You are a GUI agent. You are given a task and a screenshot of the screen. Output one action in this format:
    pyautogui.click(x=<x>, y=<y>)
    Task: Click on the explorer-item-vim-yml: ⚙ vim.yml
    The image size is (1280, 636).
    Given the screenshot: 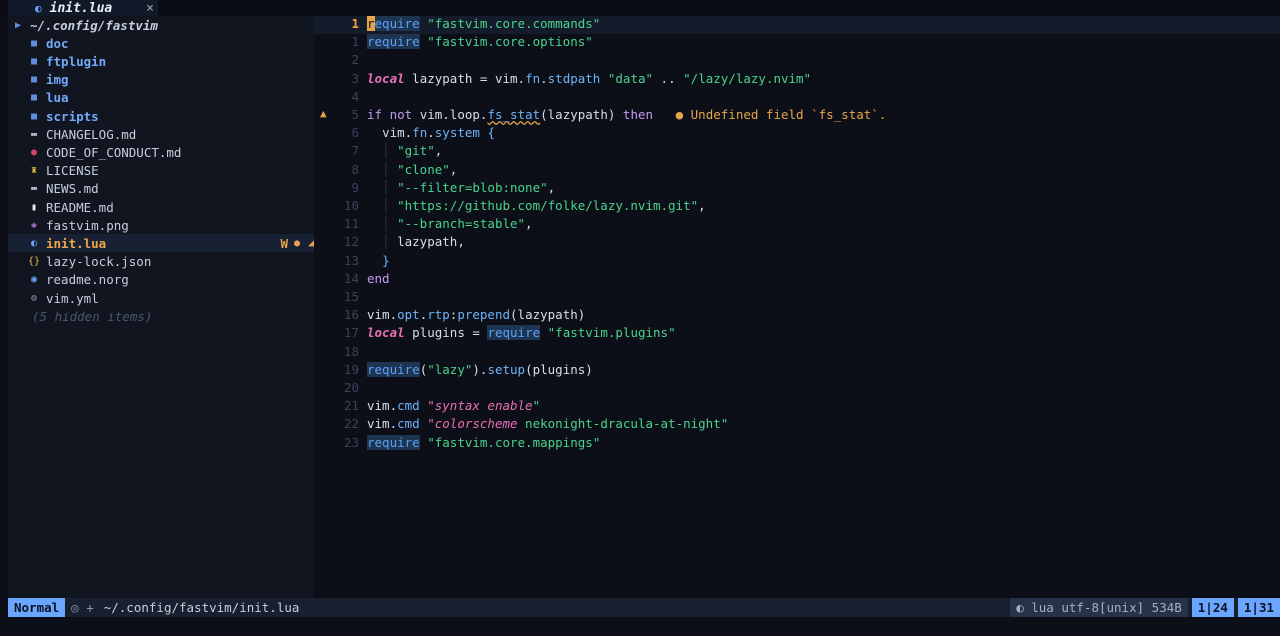 What is the action you would take?
    pyautogui.click(x=161, y=298)
    